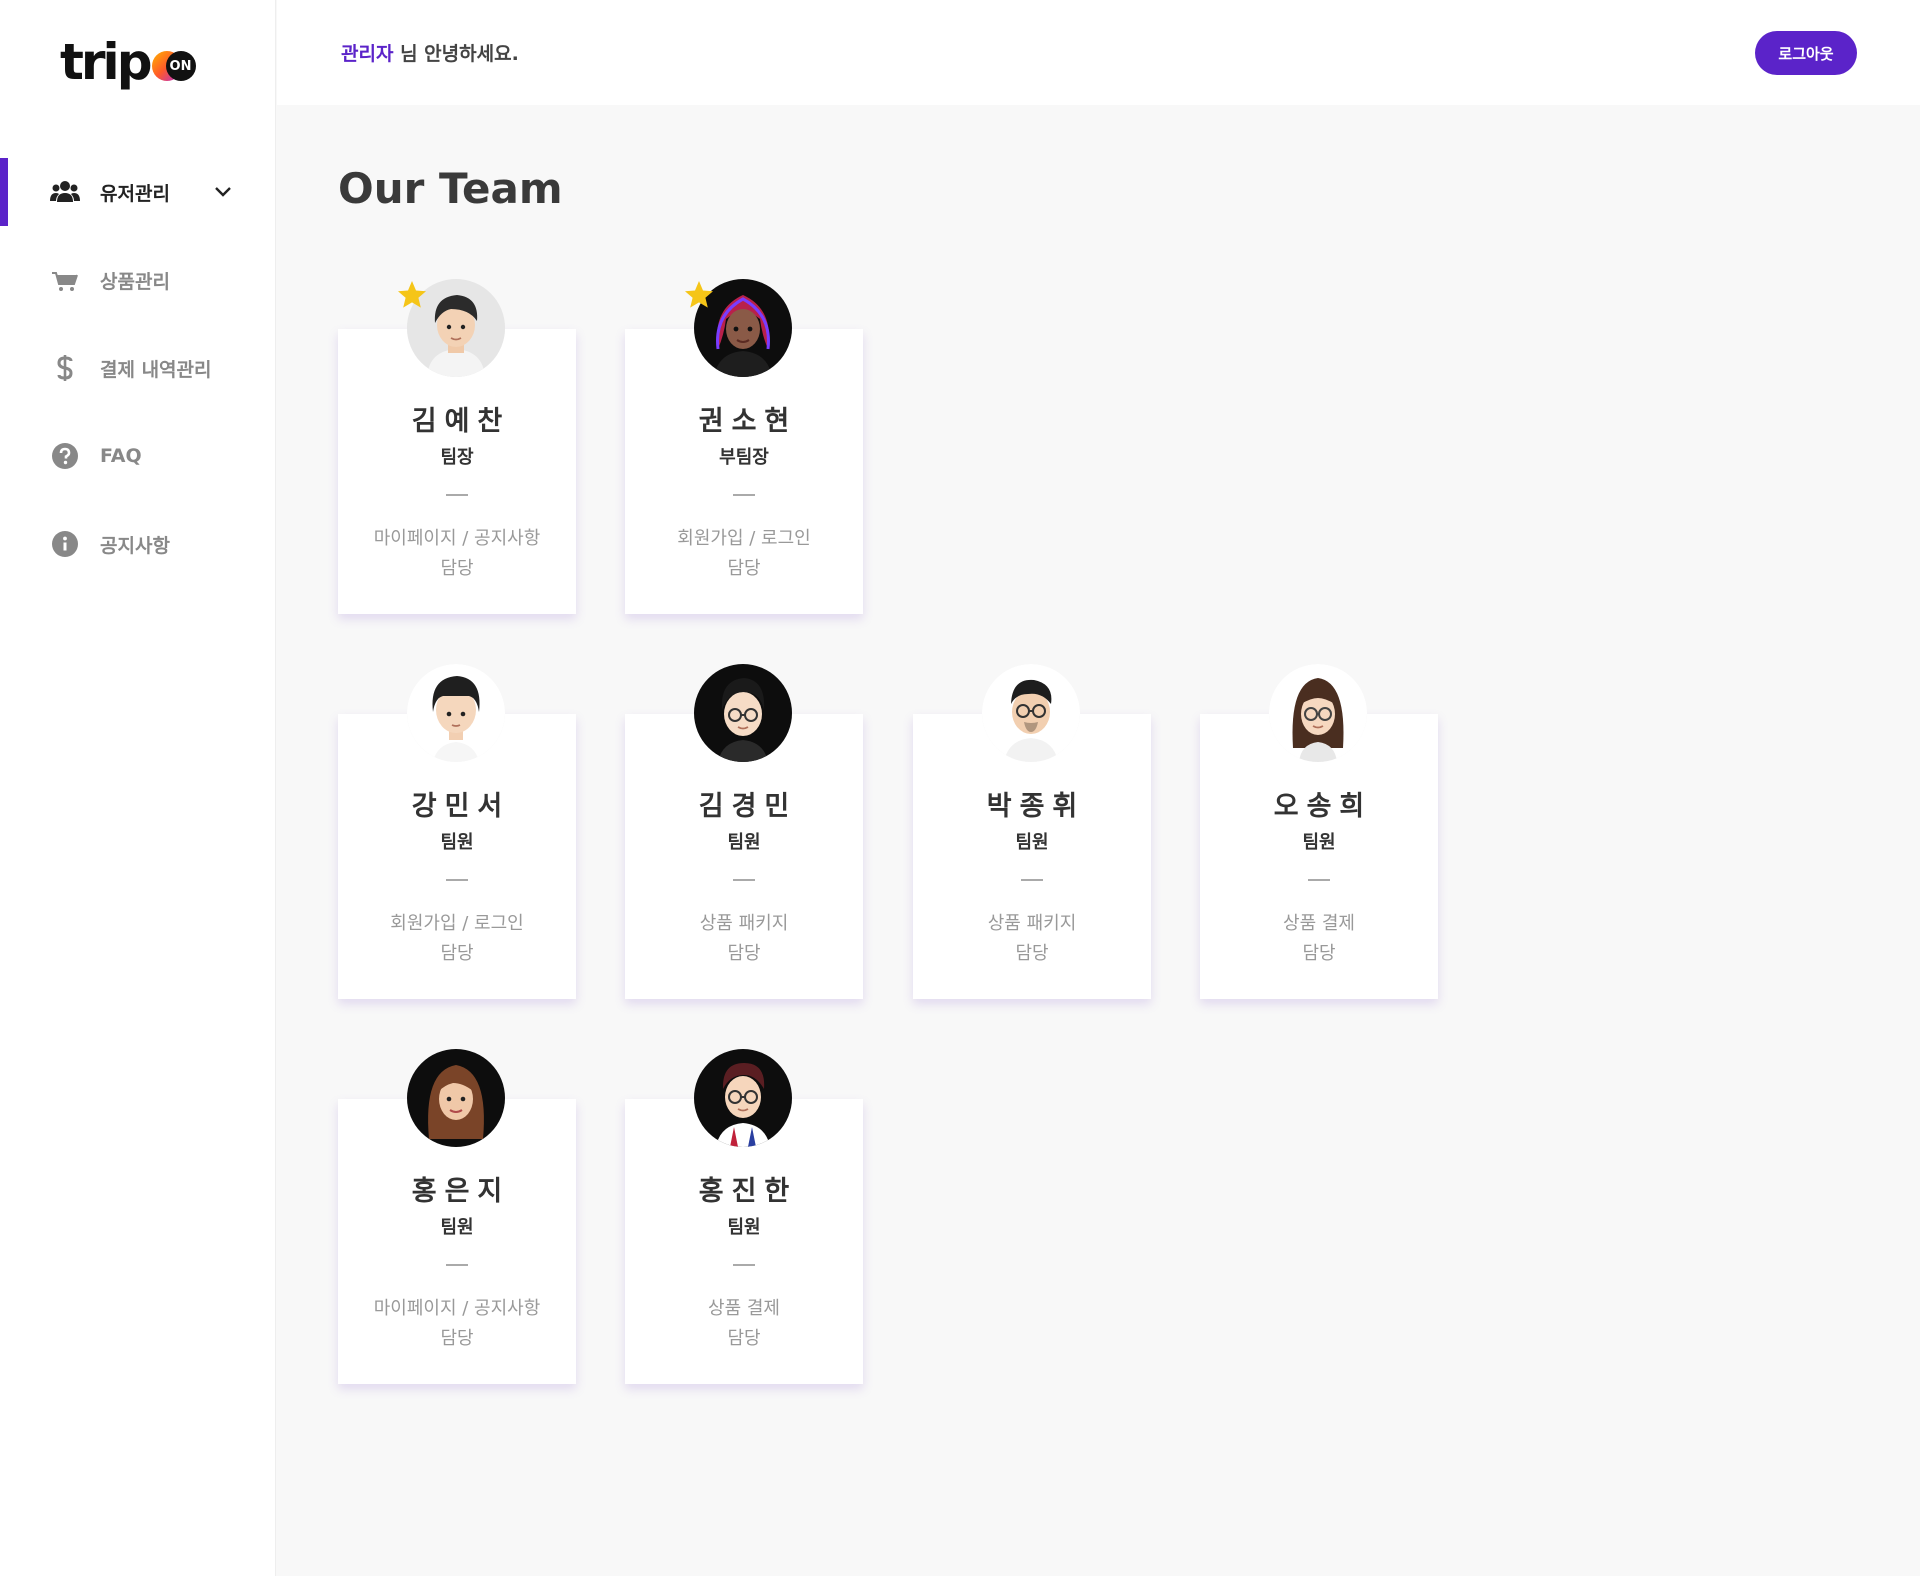  I want to click on chevron-down-icon, so click(223, 191).